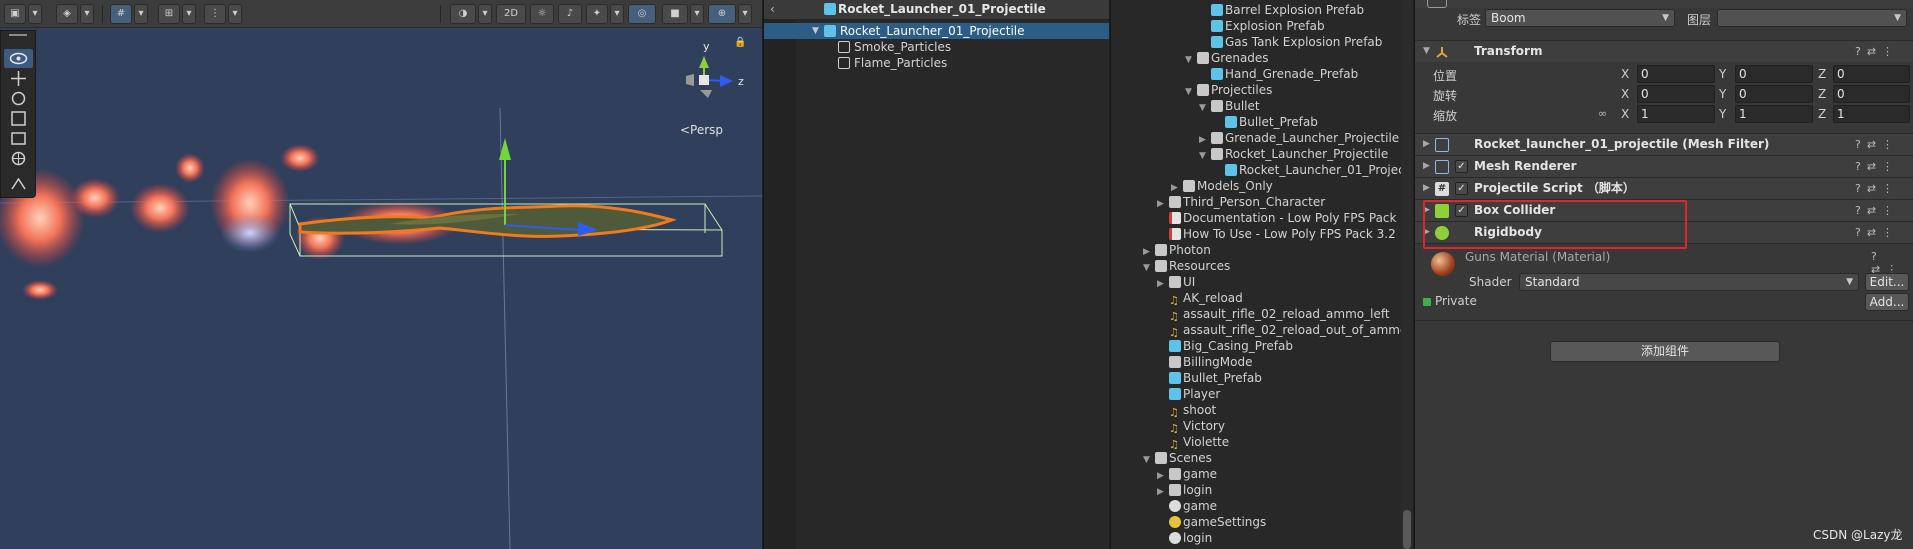 The image size is (1913, 549). I want to click on render-mode-icon: ◑, so click(463, 14).